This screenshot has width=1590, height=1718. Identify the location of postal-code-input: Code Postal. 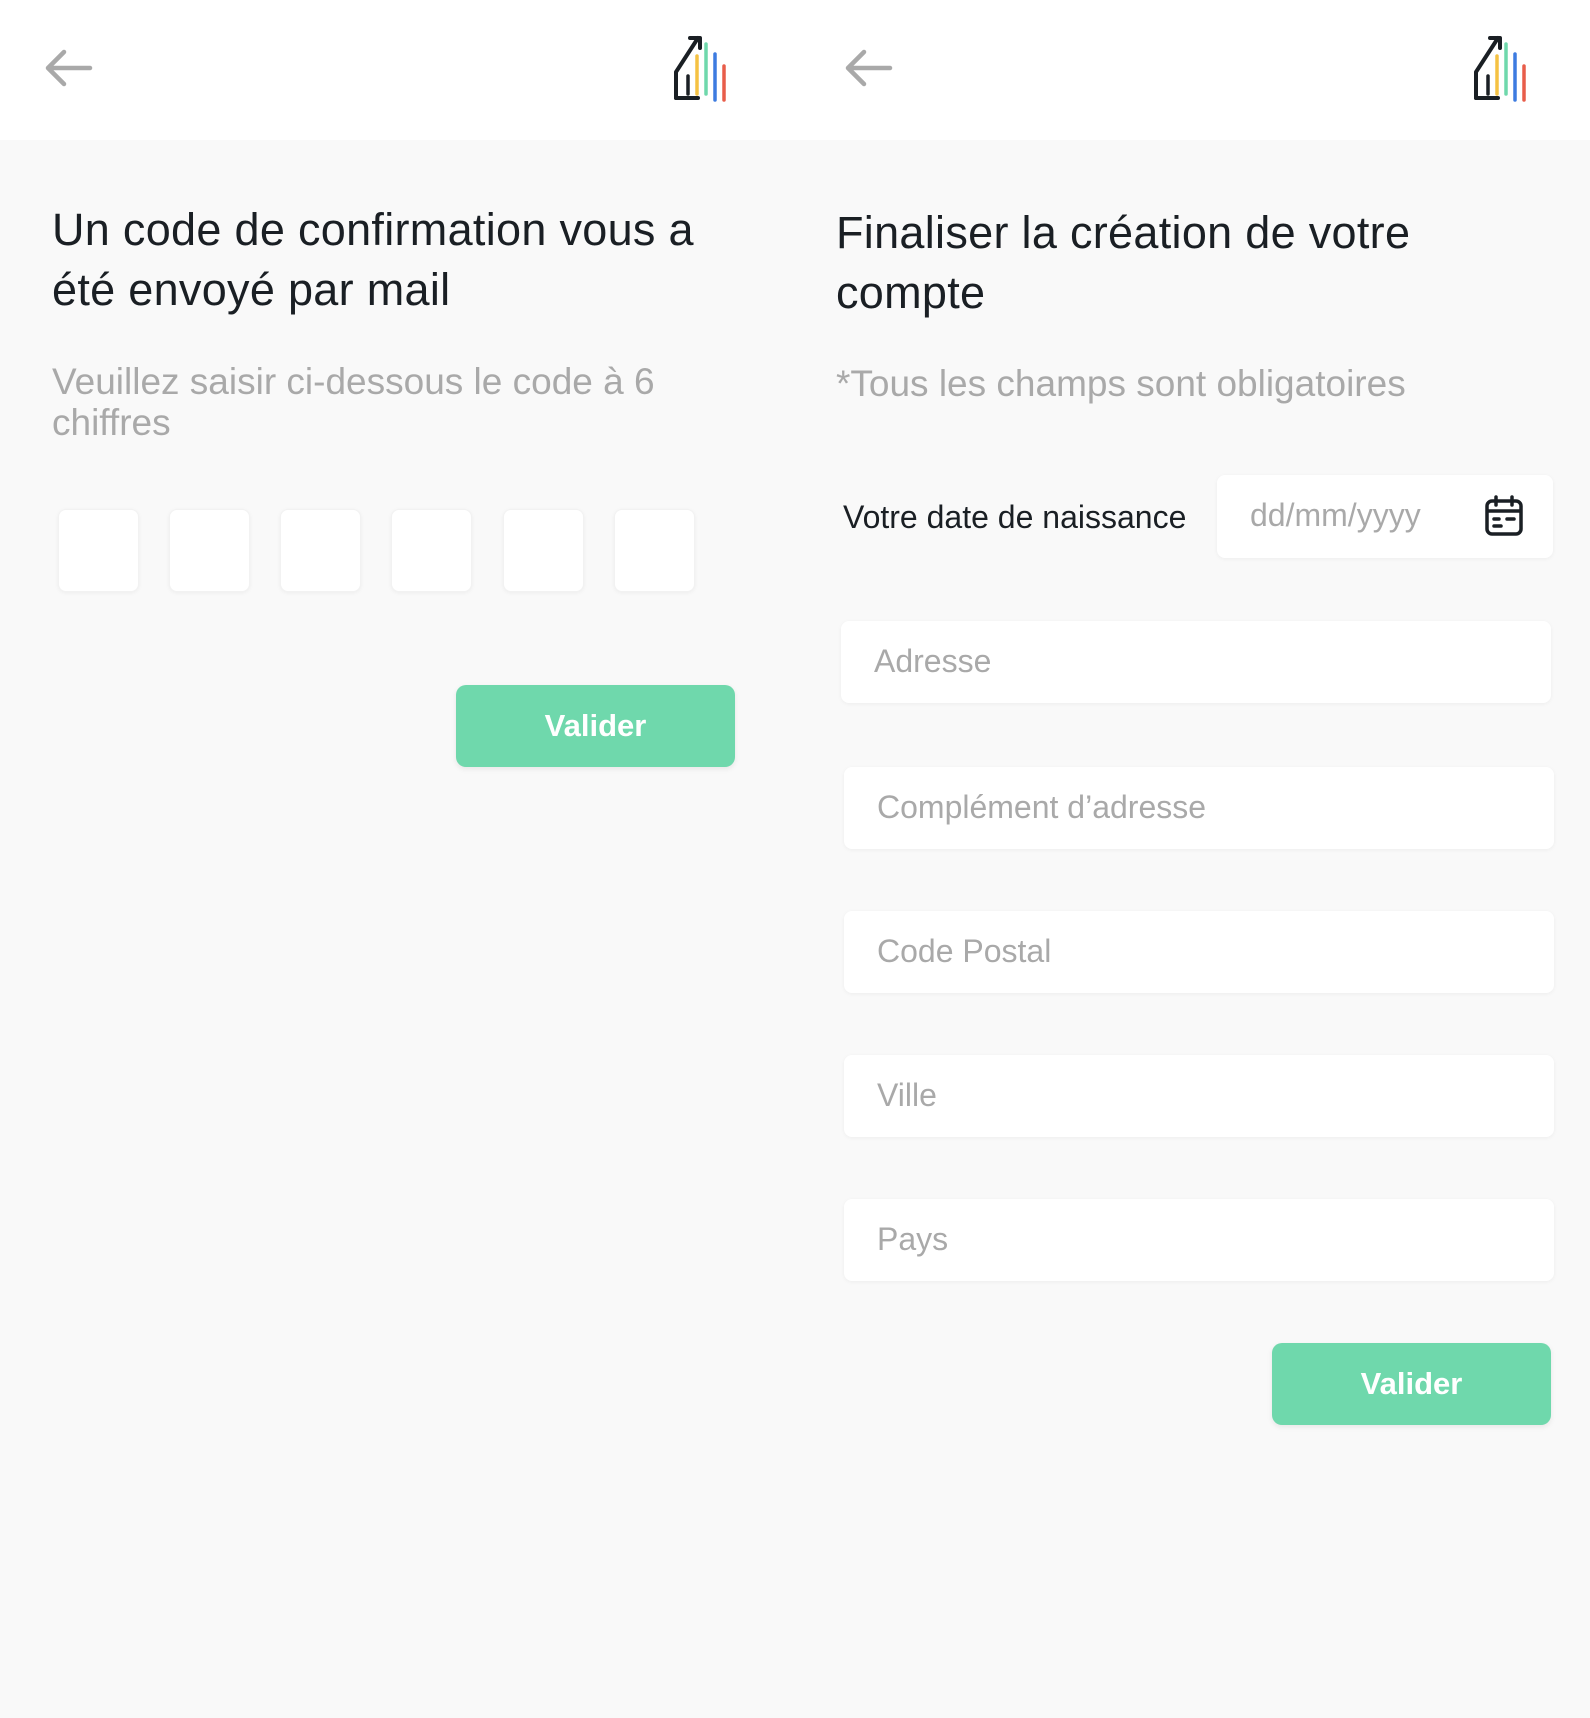
(1199, 952).